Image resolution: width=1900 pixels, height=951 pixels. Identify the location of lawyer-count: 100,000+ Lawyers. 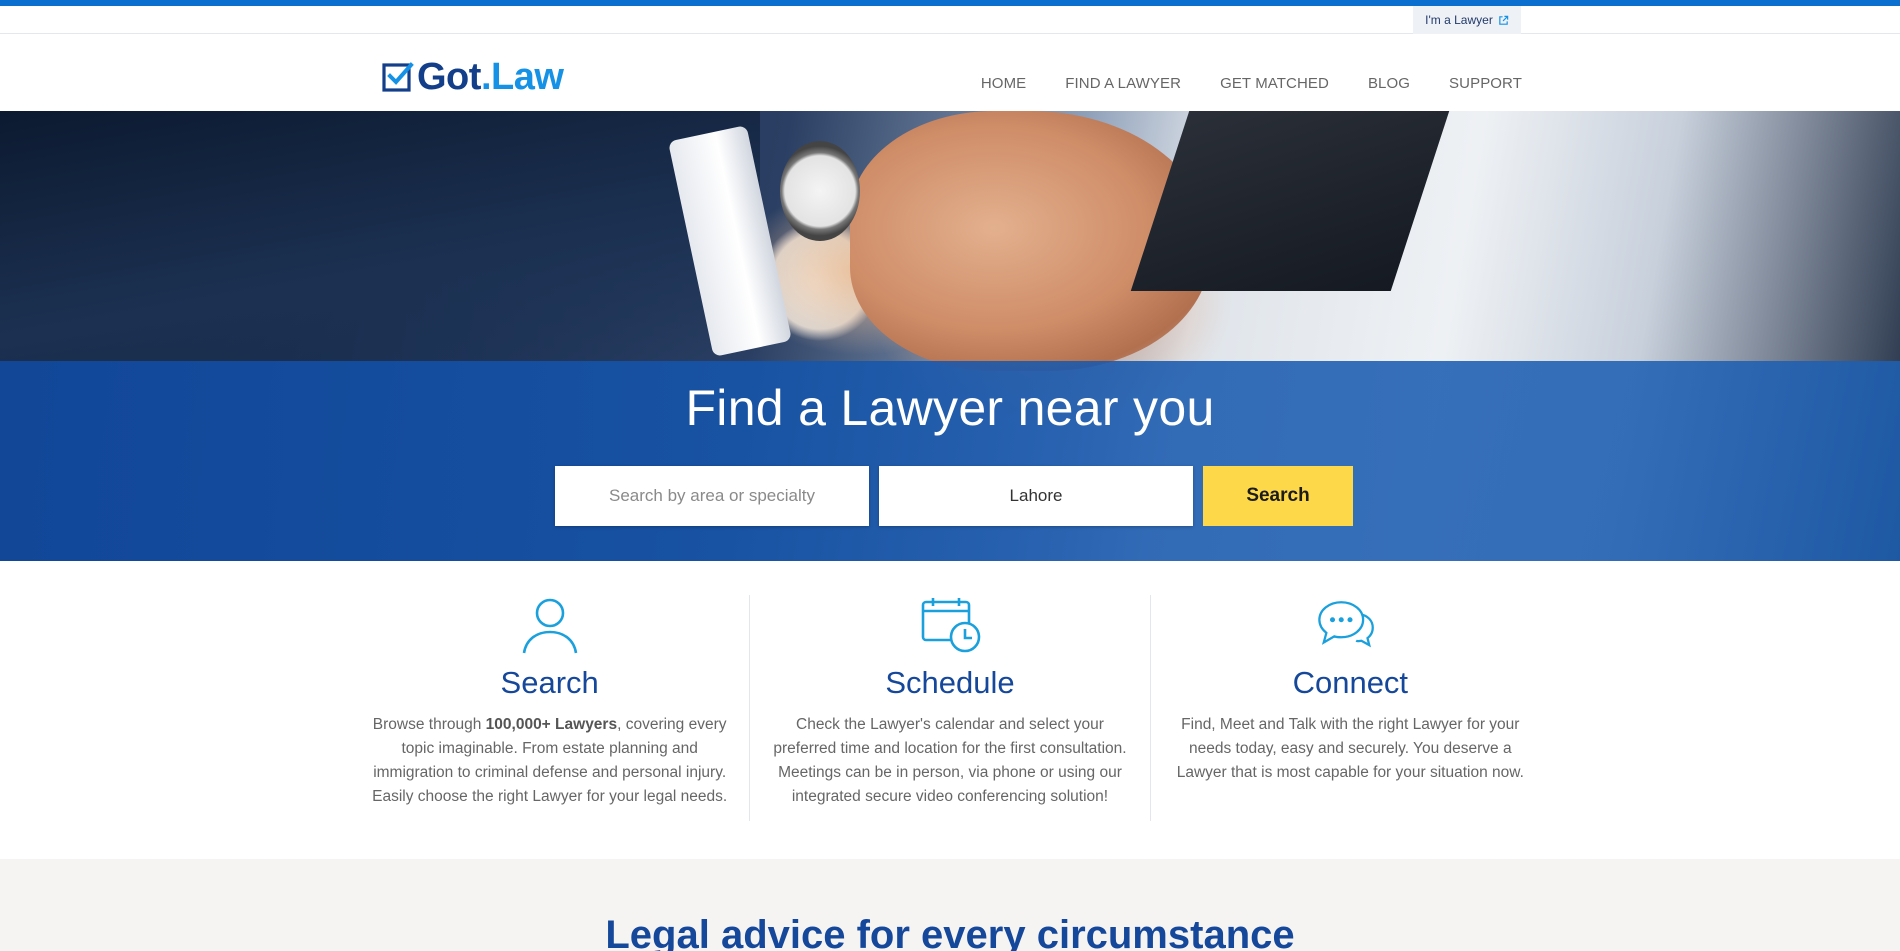
(551, 724).